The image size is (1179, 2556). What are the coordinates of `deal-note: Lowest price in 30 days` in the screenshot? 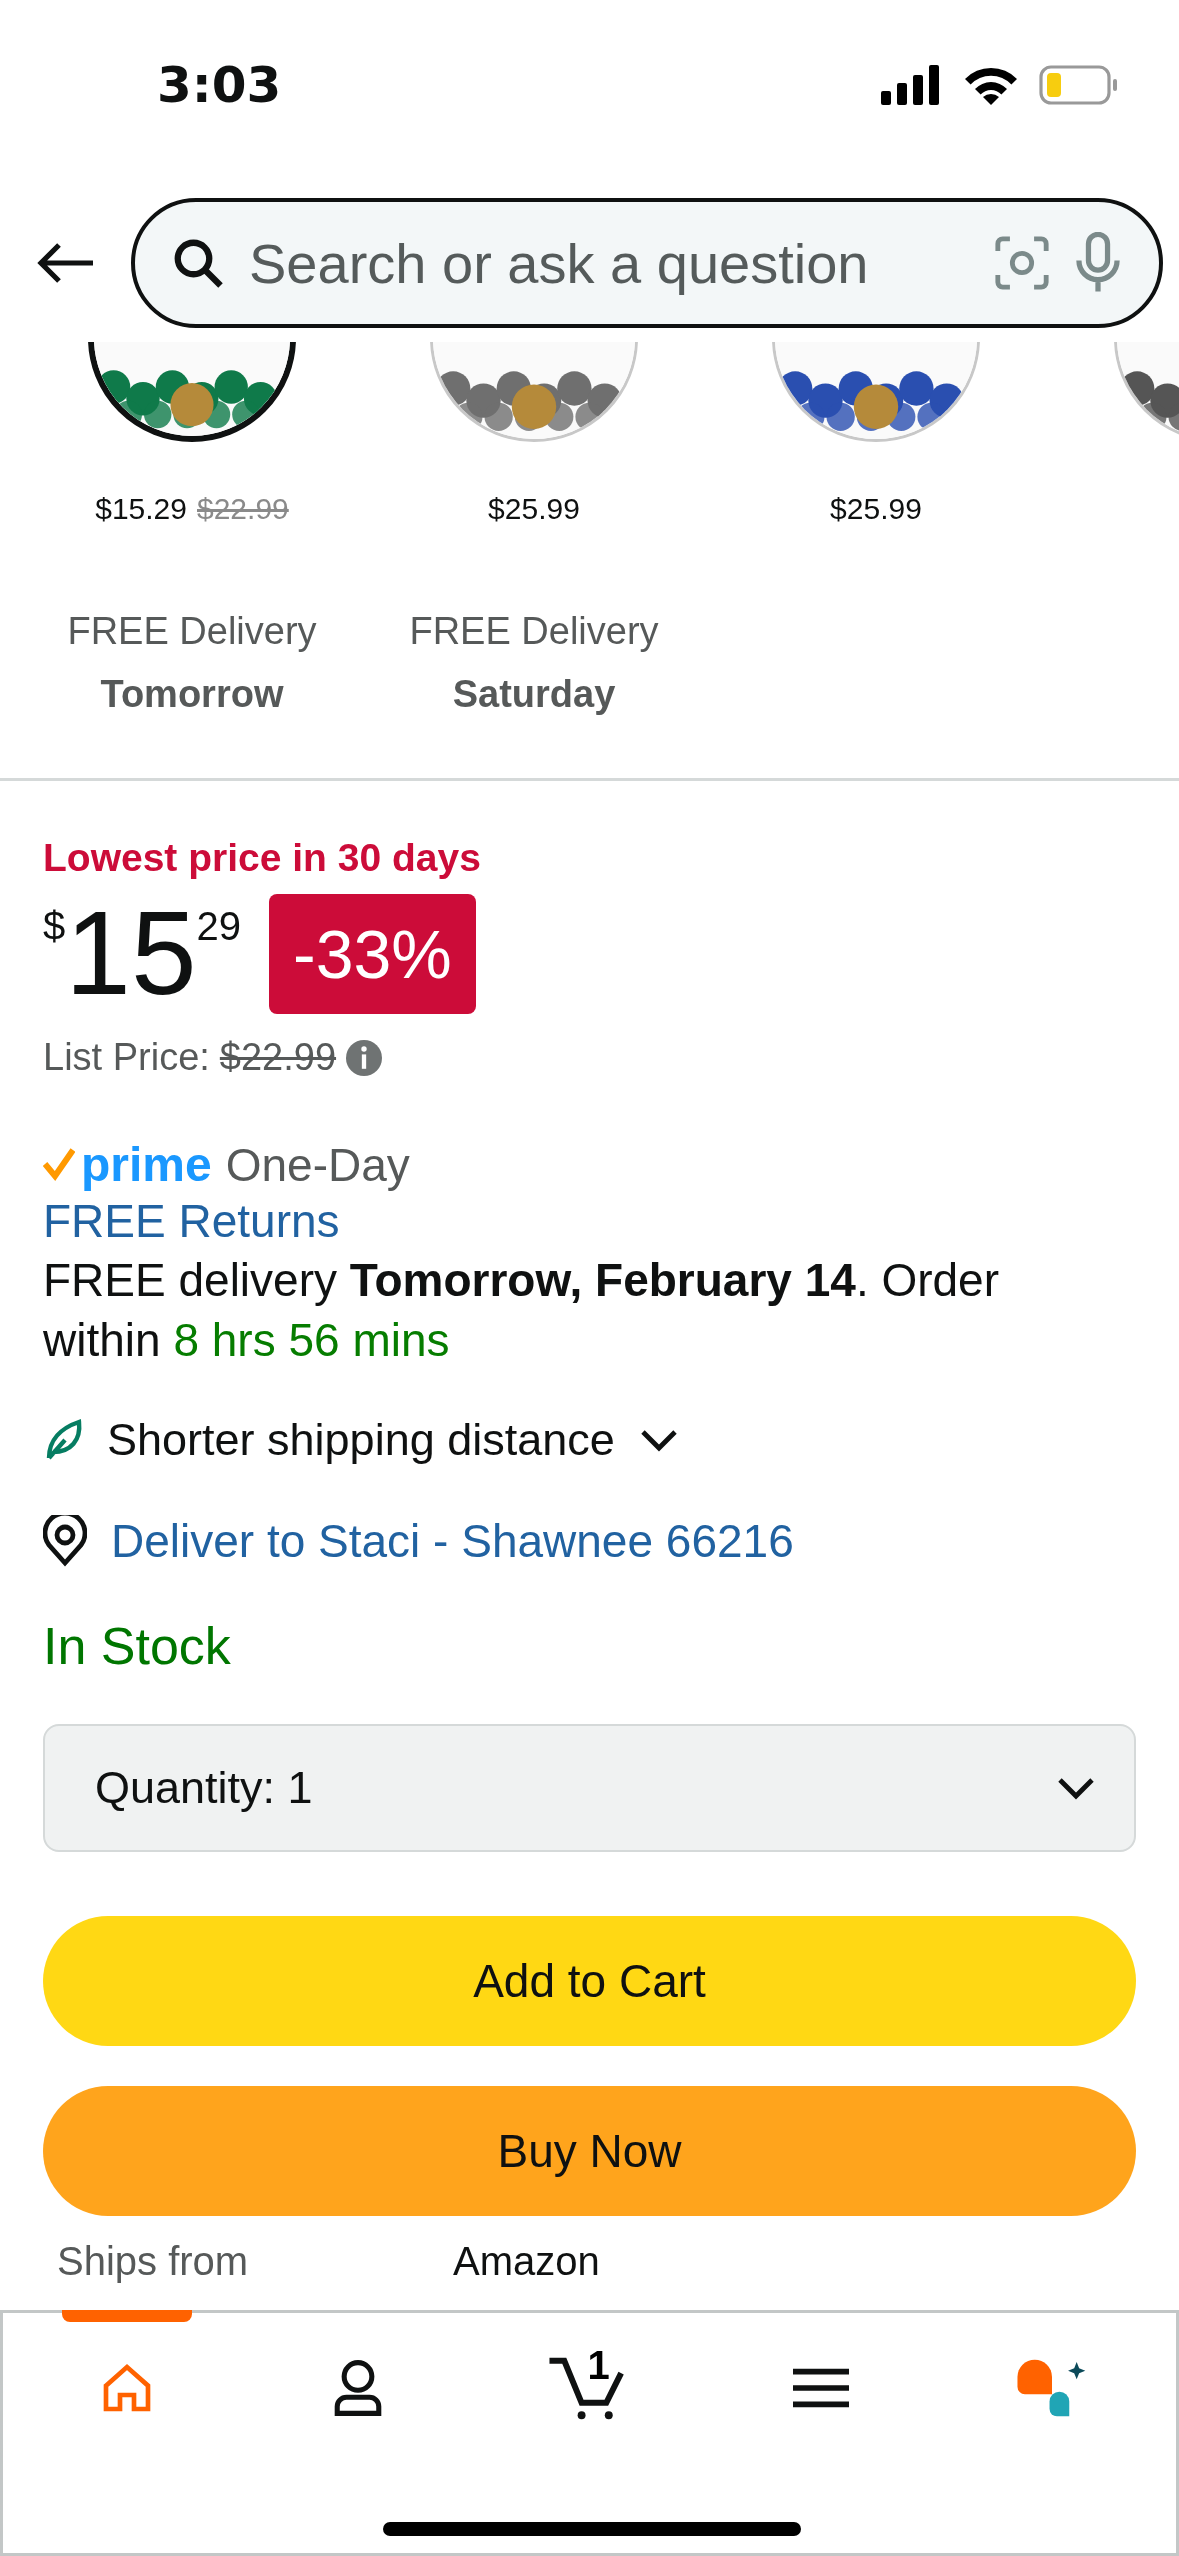 It's located at (262, 858).